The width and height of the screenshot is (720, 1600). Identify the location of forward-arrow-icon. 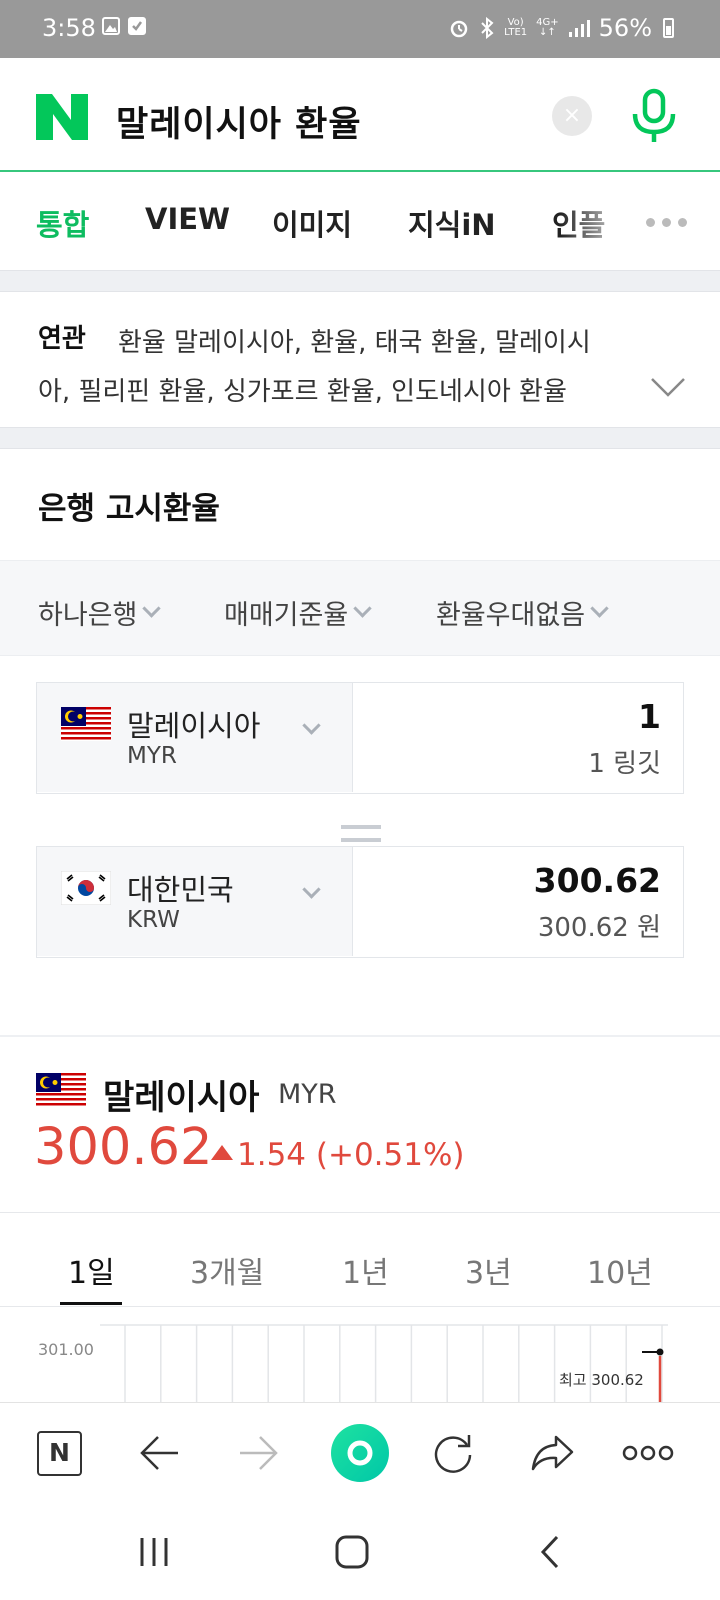
(258, 1453).